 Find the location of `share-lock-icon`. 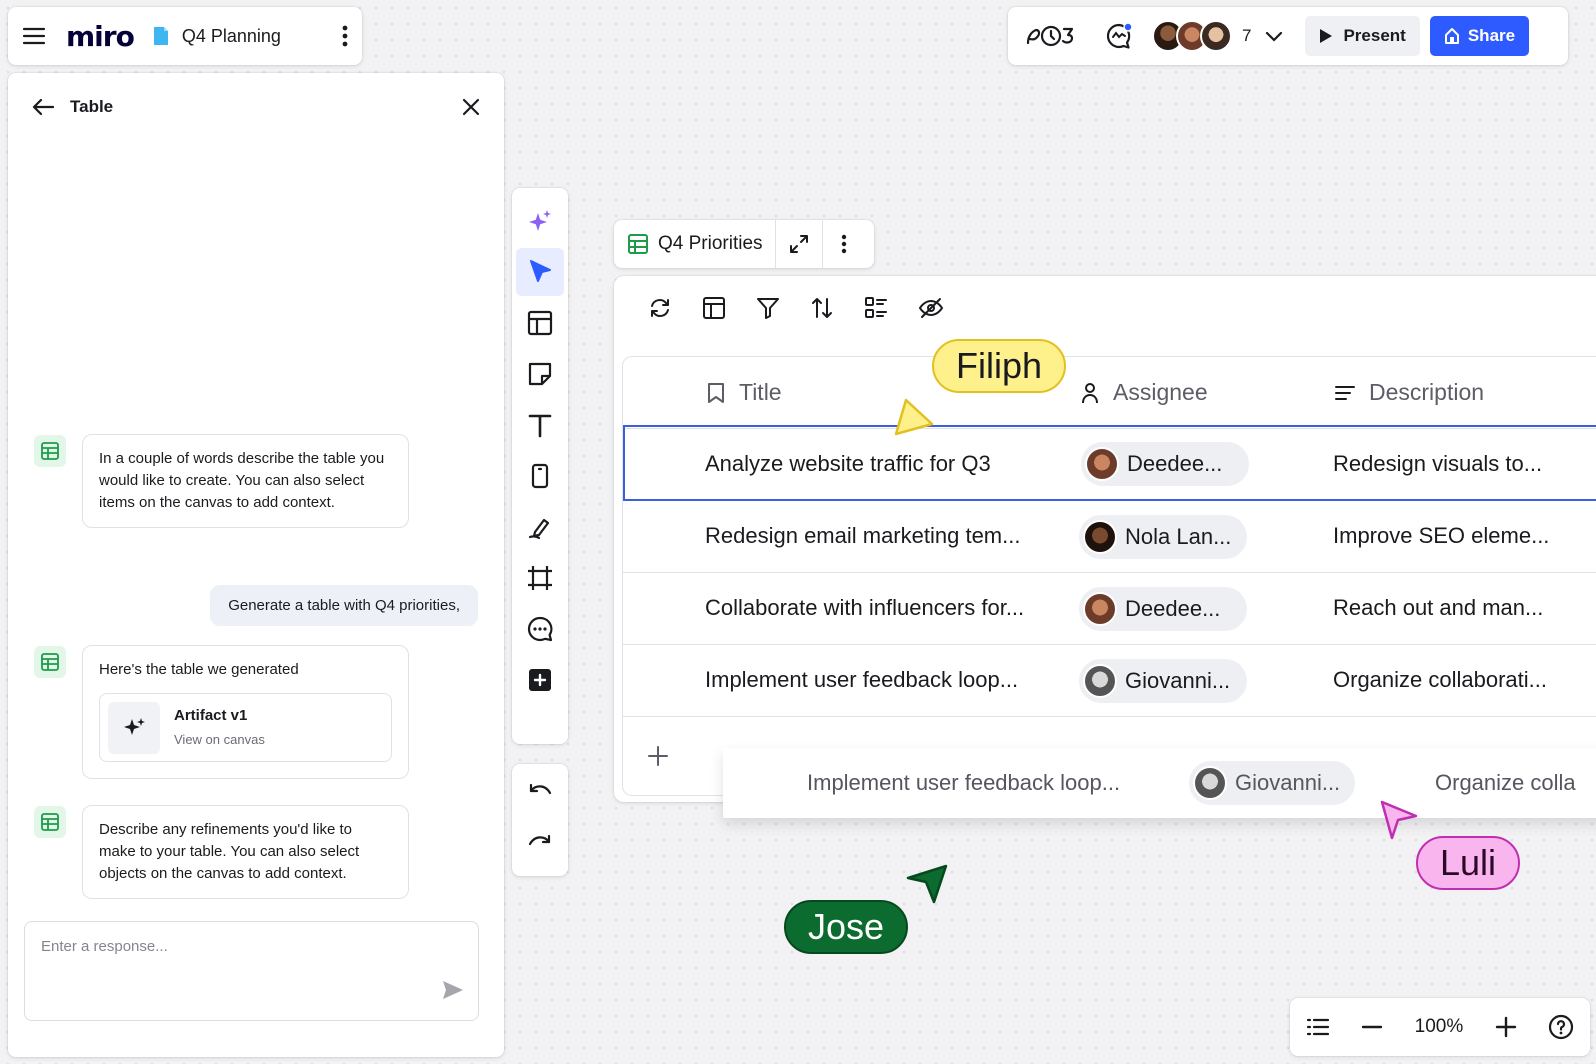

share-lock-icon is located at coordinates (1452, 36).